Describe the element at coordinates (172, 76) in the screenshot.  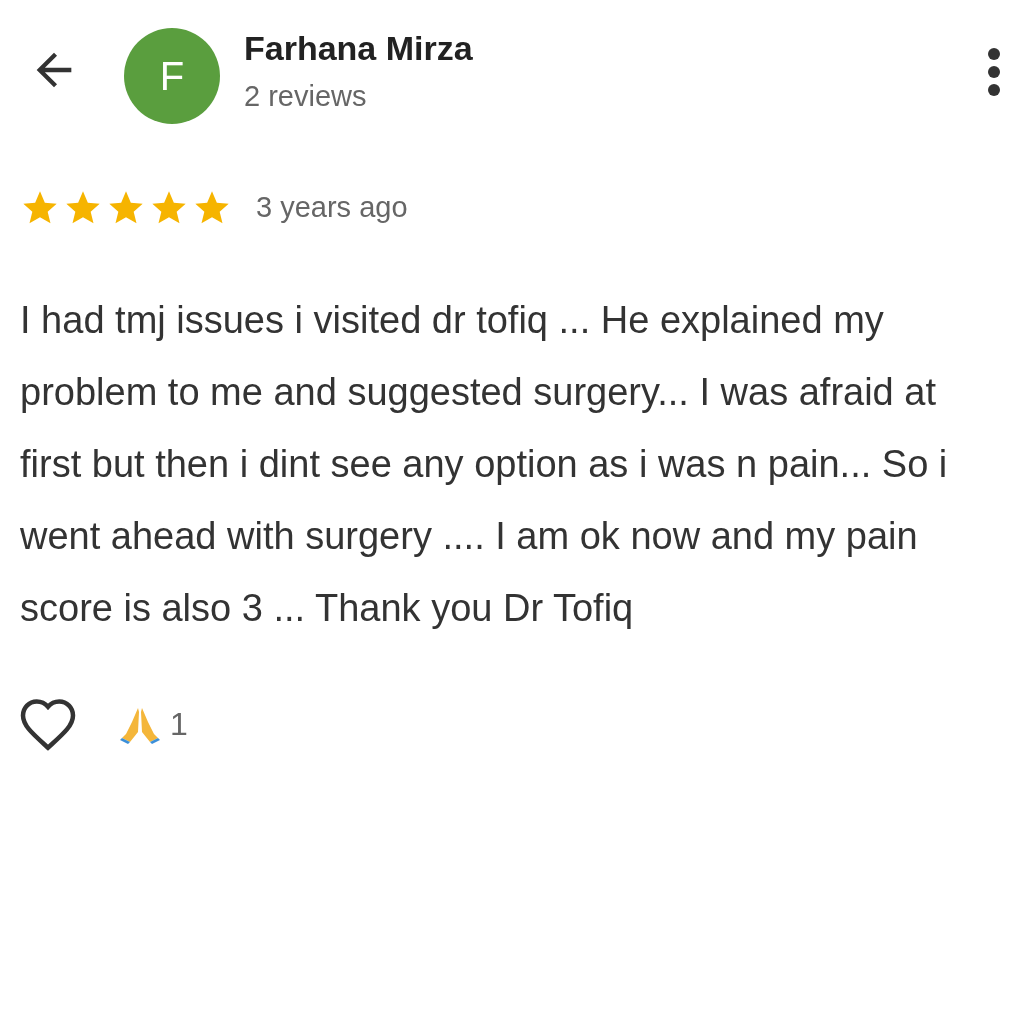
I see `avatar: F` at that location.